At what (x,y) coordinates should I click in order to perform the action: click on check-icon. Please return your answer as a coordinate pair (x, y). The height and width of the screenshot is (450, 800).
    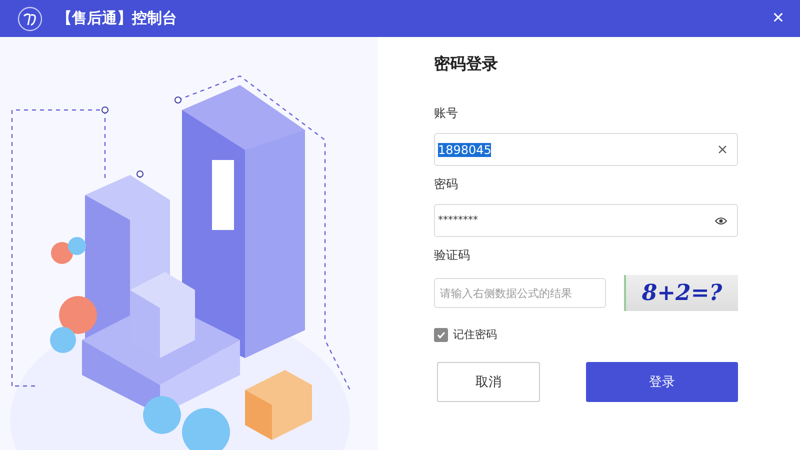
    Looking at the image, I should click on (441, 335).